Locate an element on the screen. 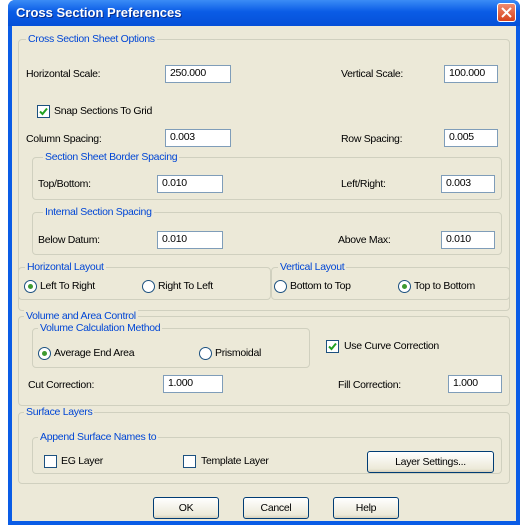 The width and height of the screenshot is (524, 529). ok-button: OK is located at coordinates (186, 508).